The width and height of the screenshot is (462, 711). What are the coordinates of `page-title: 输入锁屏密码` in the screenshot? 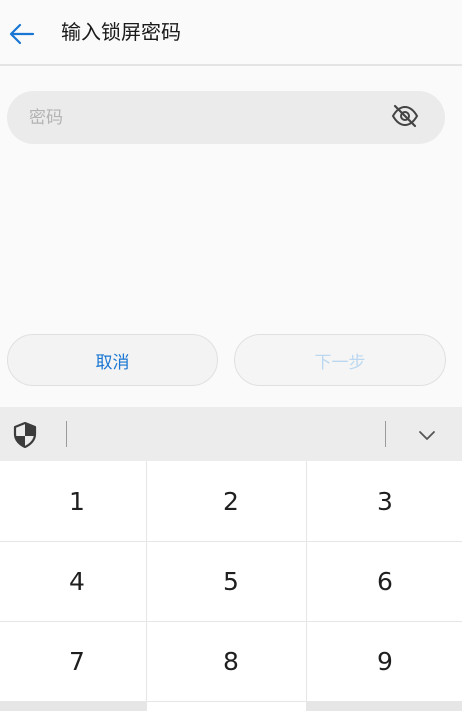 It's located at (121, 32).